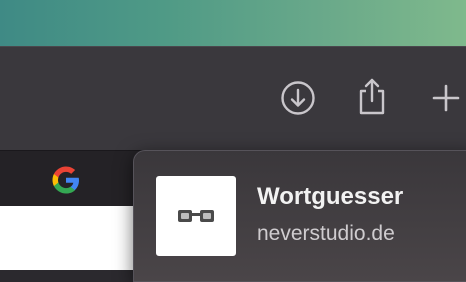 This screenshot has width=466, height=282. I want to click on plus-icon, so click(446, 98).